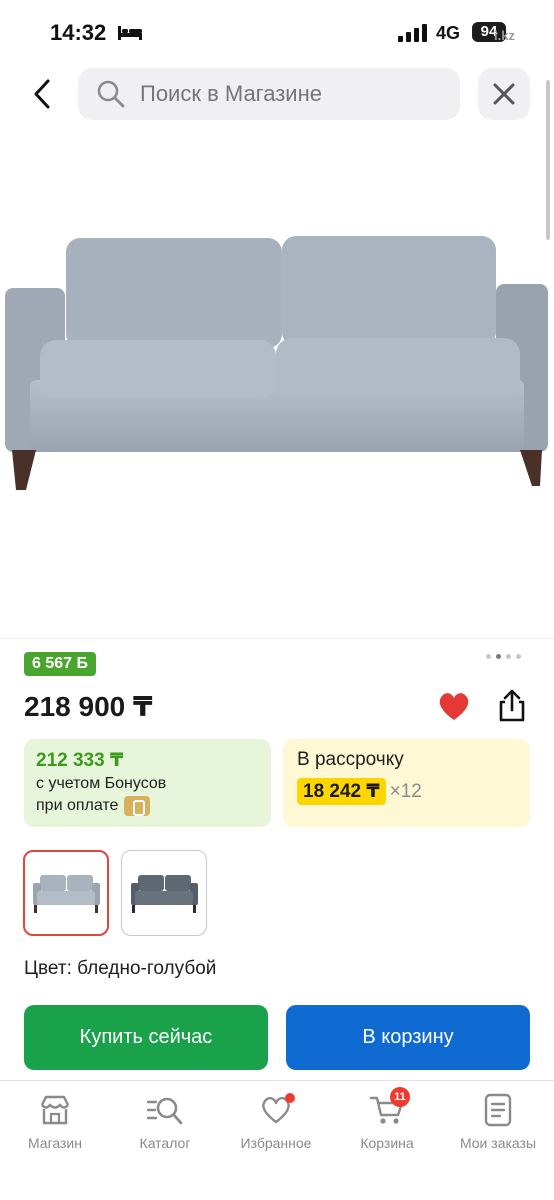 The width and height of the screenshot is (554, 1200). Describe the element at coordinates (498, 1110) in the screenshot. I see `orders-icon` at that location.